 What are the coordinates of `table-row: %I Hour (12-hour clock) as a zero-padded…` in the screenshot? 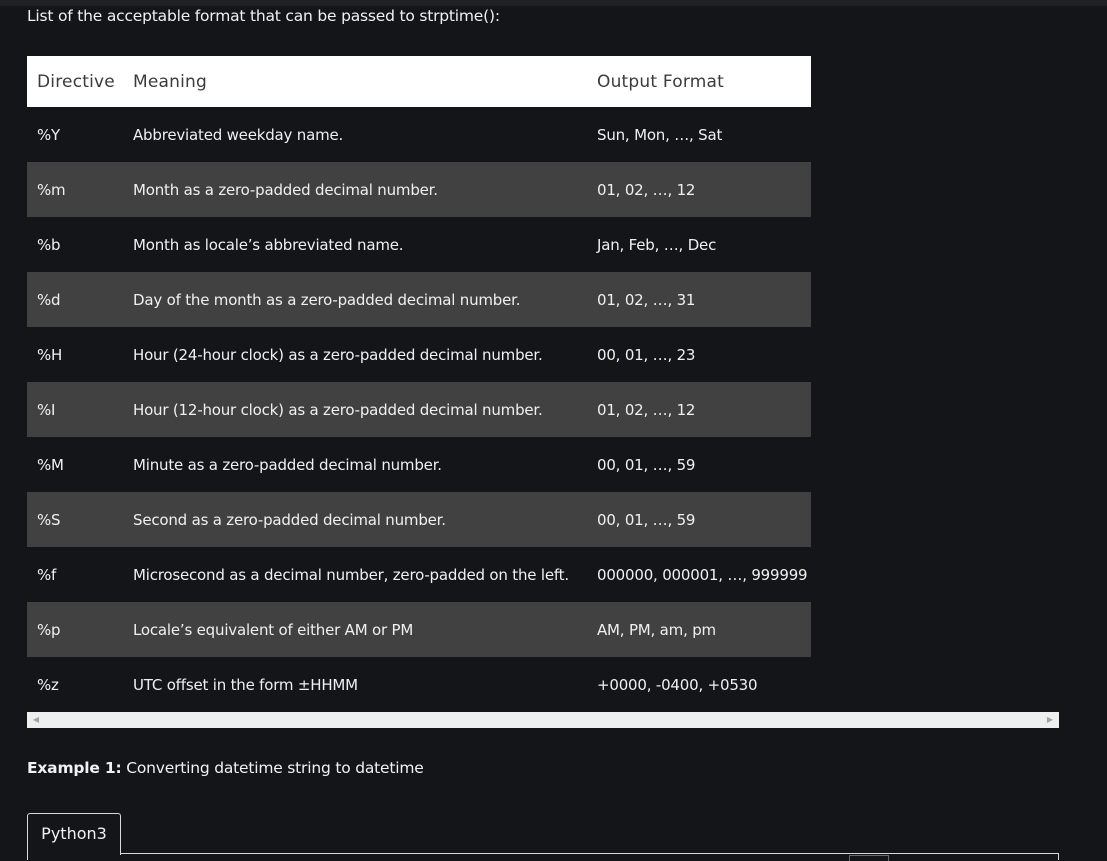 It's located at (419, 409).